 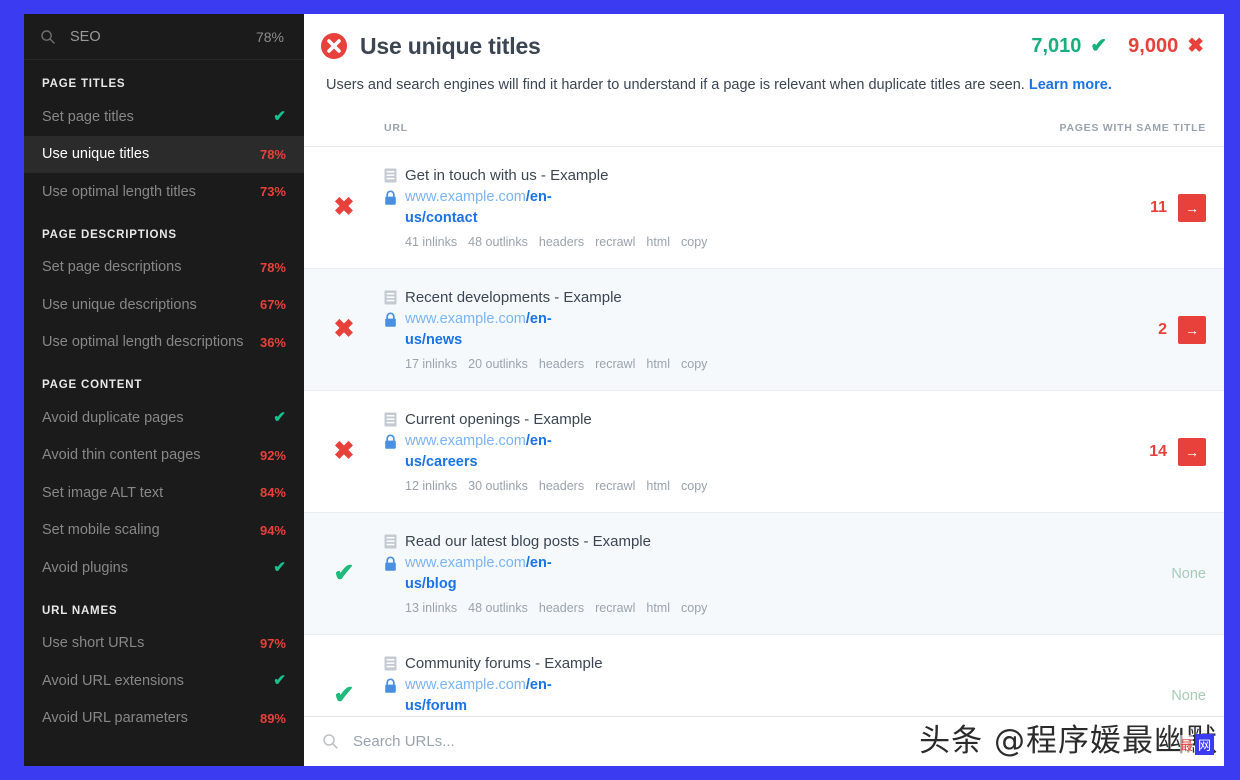 What do you see at coordinates (112, 267) in the screenshot?
I see `sidebar-item-label: Set page descriptions` at bounding box center [112, 267].